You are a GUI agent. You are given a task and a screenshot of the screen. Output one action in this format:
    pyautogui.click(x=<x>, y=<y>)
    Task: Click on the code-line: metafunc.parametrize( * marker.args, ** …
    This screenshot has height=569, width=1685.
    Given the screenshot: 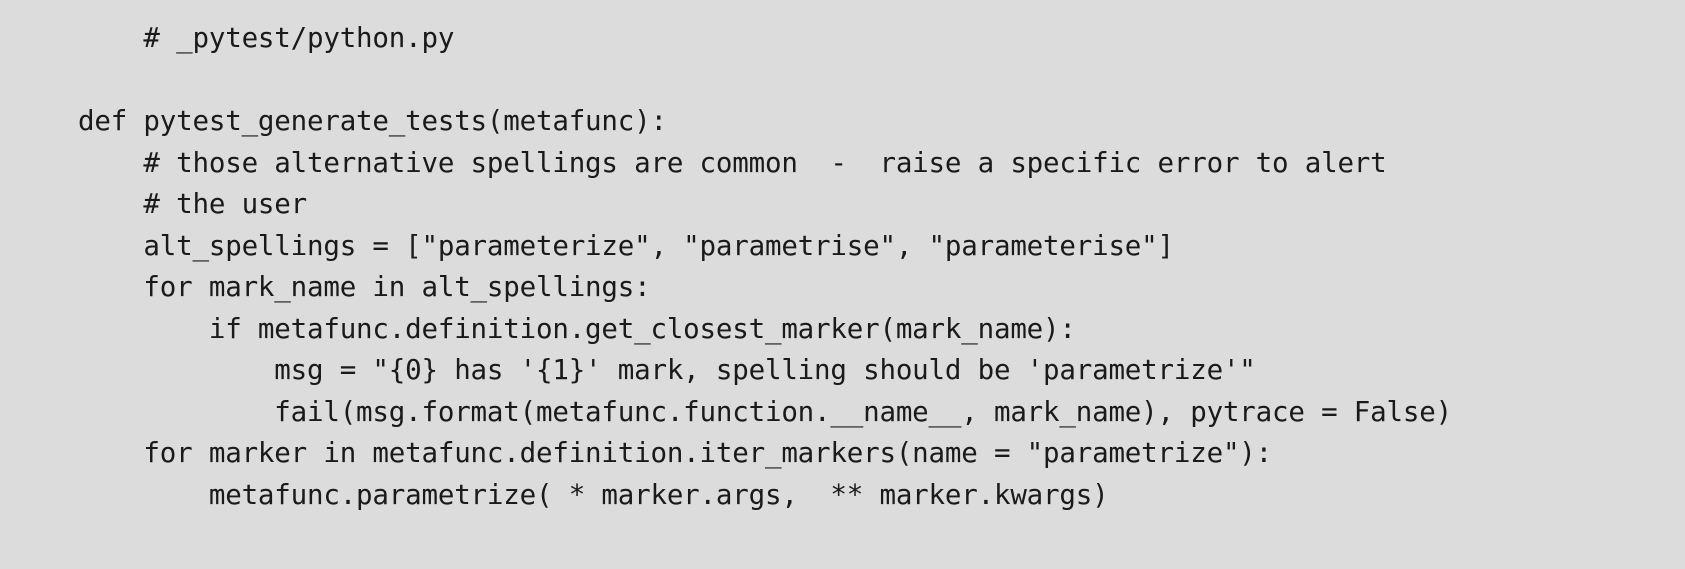 What is the action you would take?
    pyautogui.click(x=593, y=494)
    